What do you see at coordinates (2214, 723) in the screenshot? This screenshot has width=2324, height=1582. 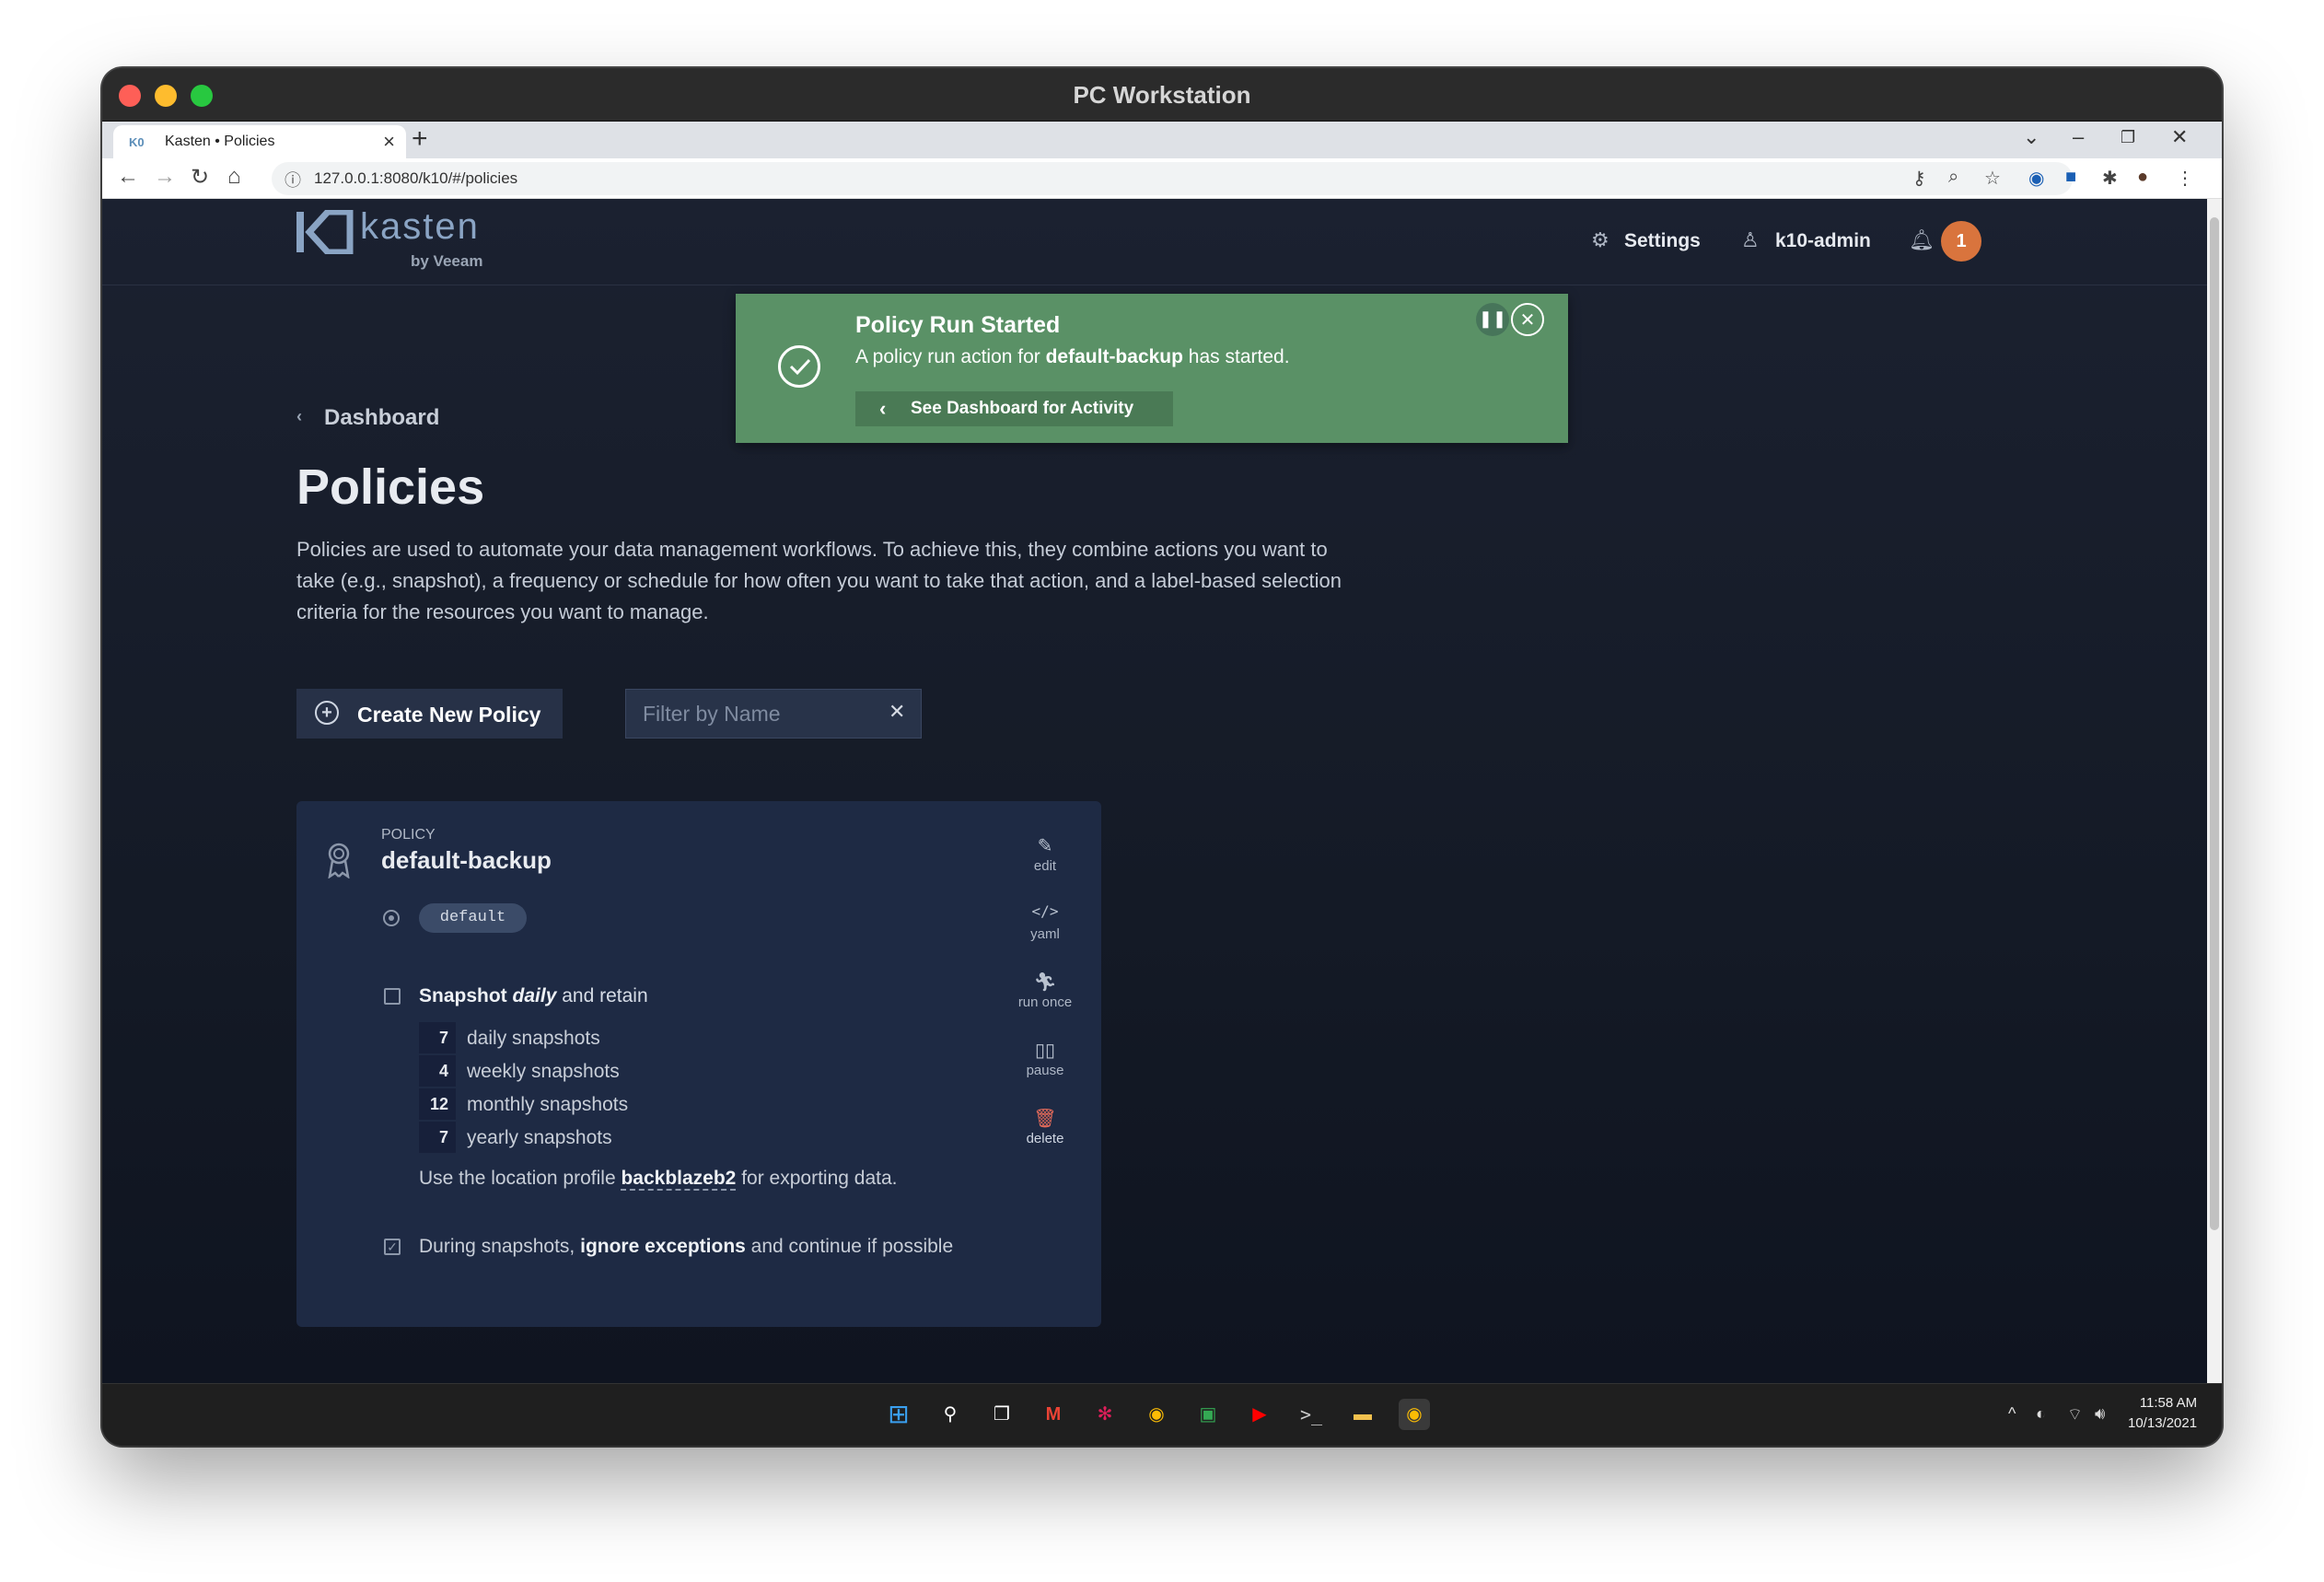 I see `scrollbar-thumb` at bounding box center [2214, 723].